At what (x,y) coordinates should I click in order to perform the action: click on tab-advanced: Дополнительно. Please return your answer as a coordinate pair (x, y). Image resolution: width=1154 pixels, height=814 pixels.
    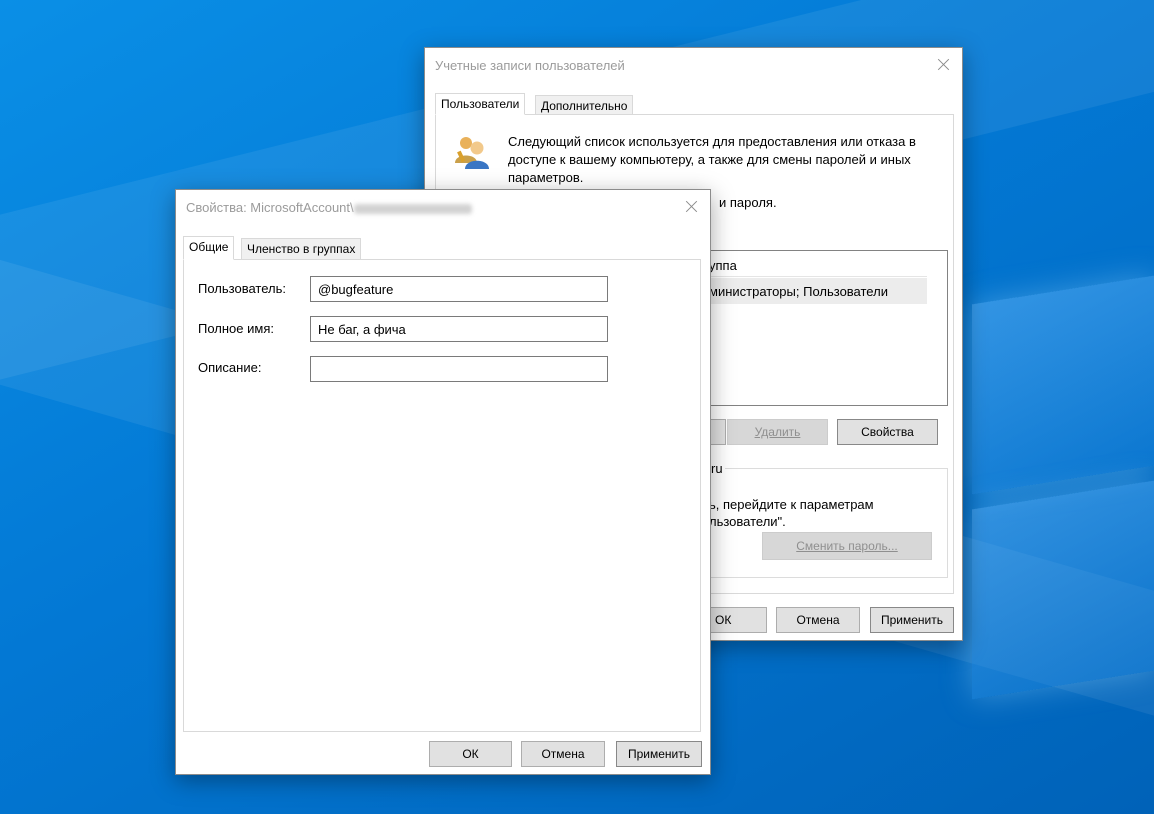
    Looking at the image, I should click on (584, 105).